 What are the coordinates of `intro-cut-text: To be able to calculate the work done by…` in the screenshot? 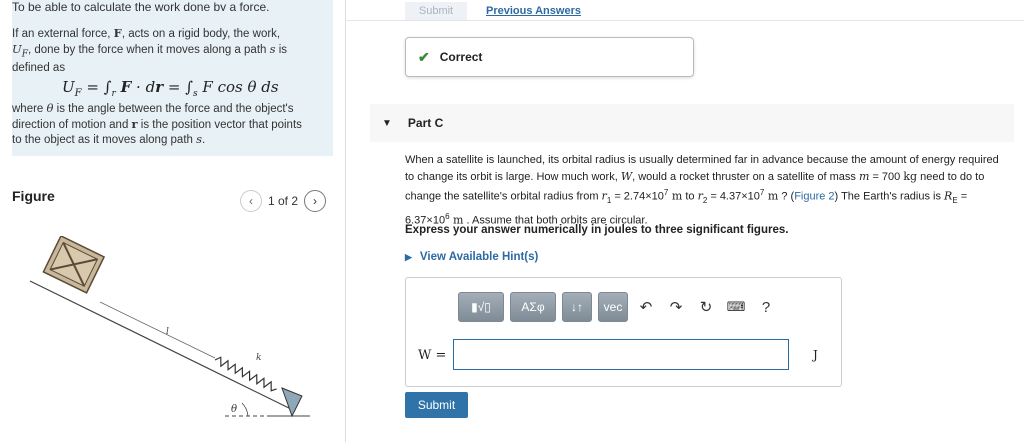 It's located at (141, 6).